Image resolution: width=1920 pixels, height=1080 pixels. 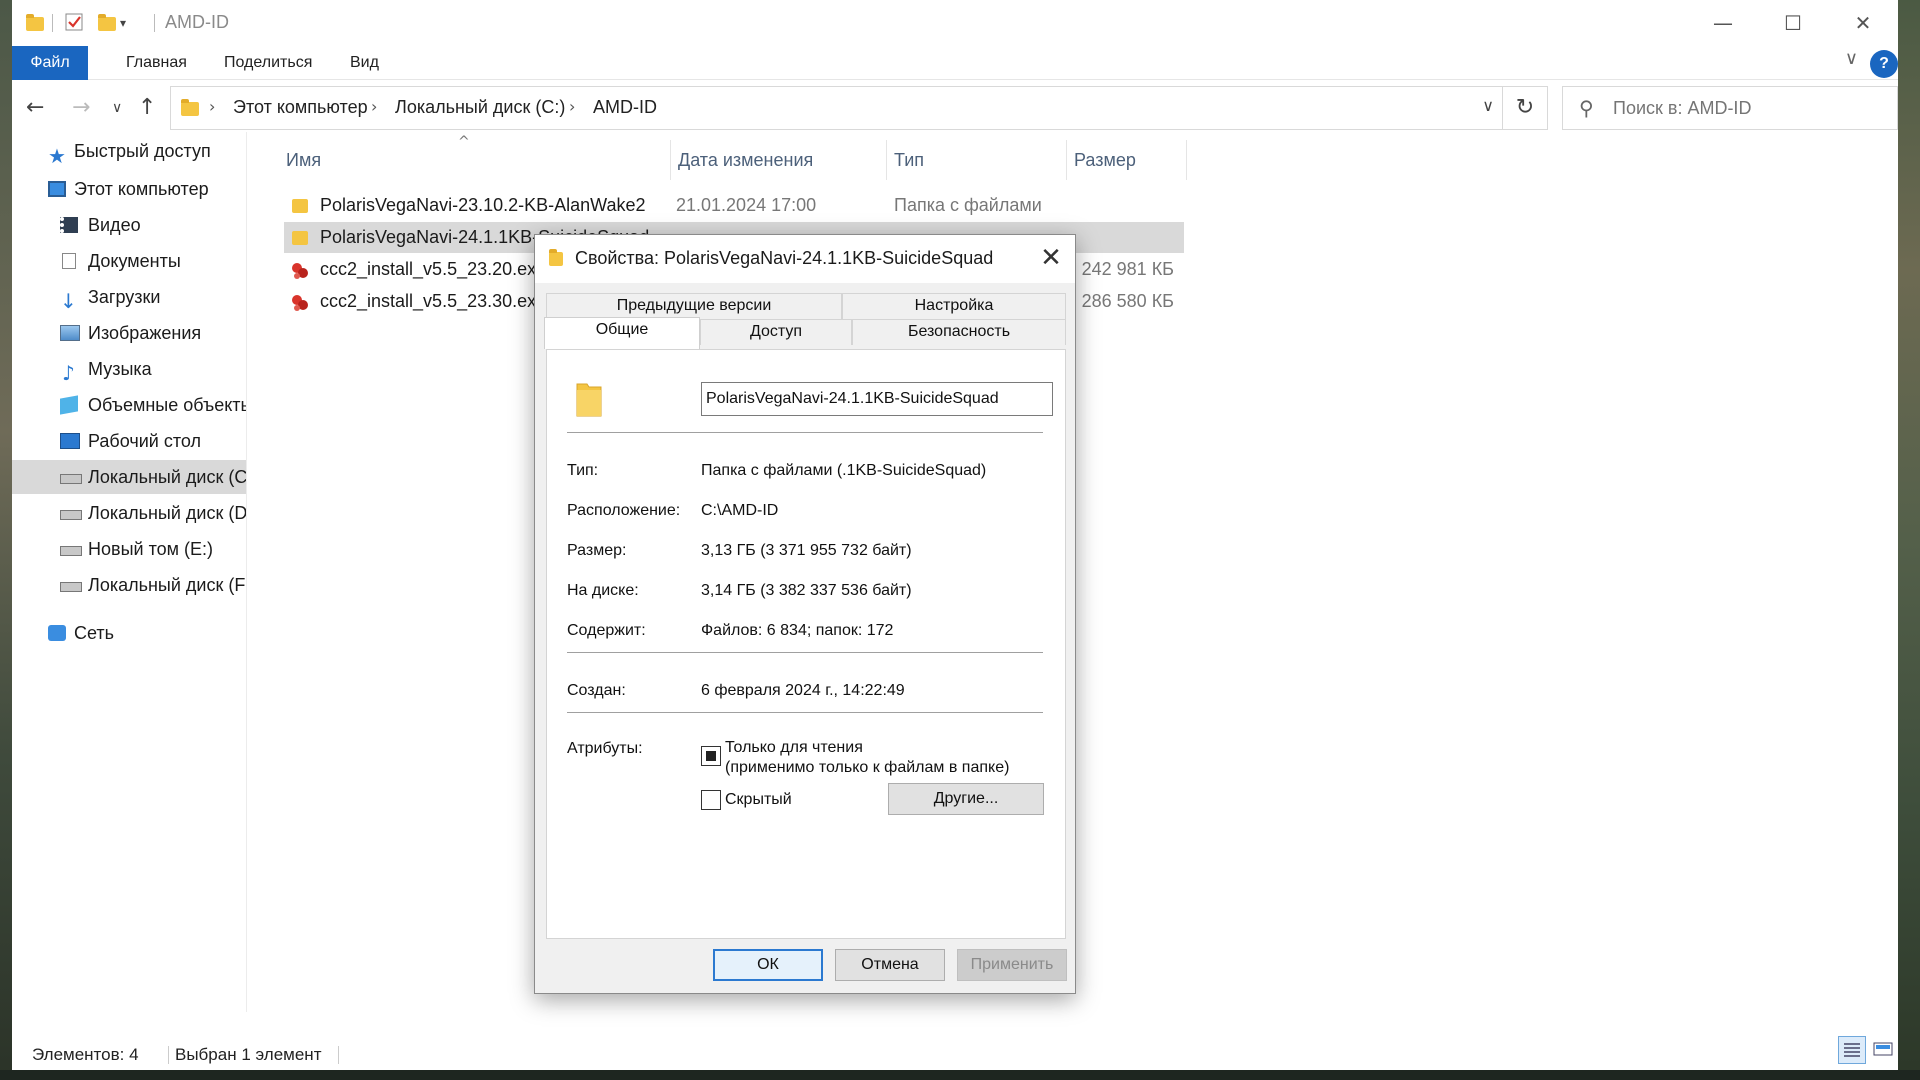 I want to click on selection-count: Выбран 1 элемент, so click(x=248, y=1054).